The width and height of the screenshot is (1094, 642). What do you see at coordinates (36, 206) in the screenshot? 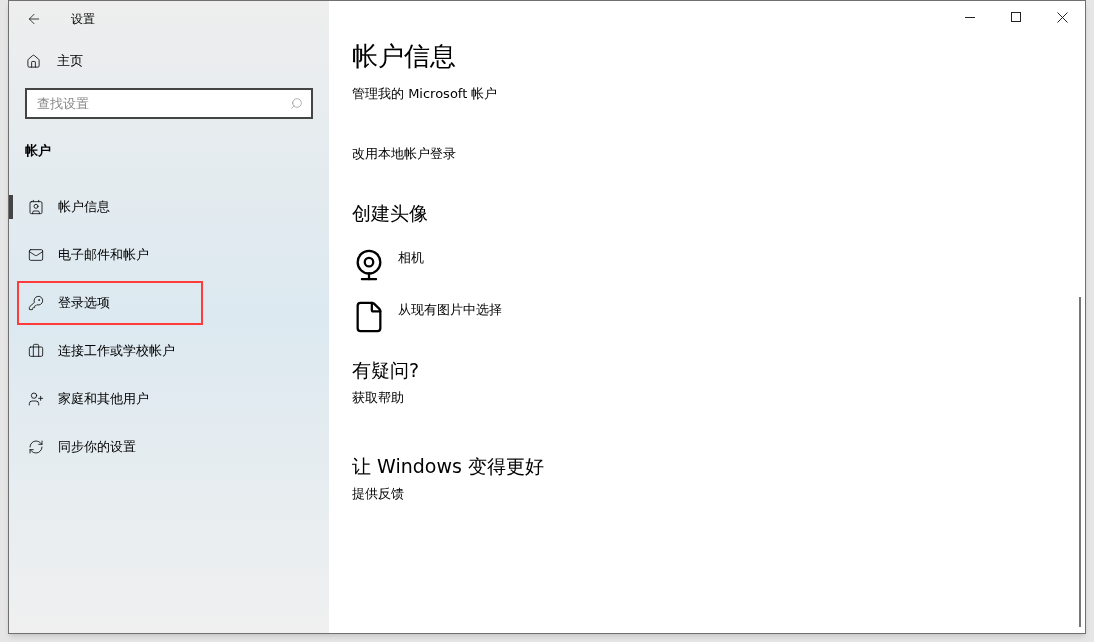
I see `contact-card-icon` at bounding box center [36, 206].